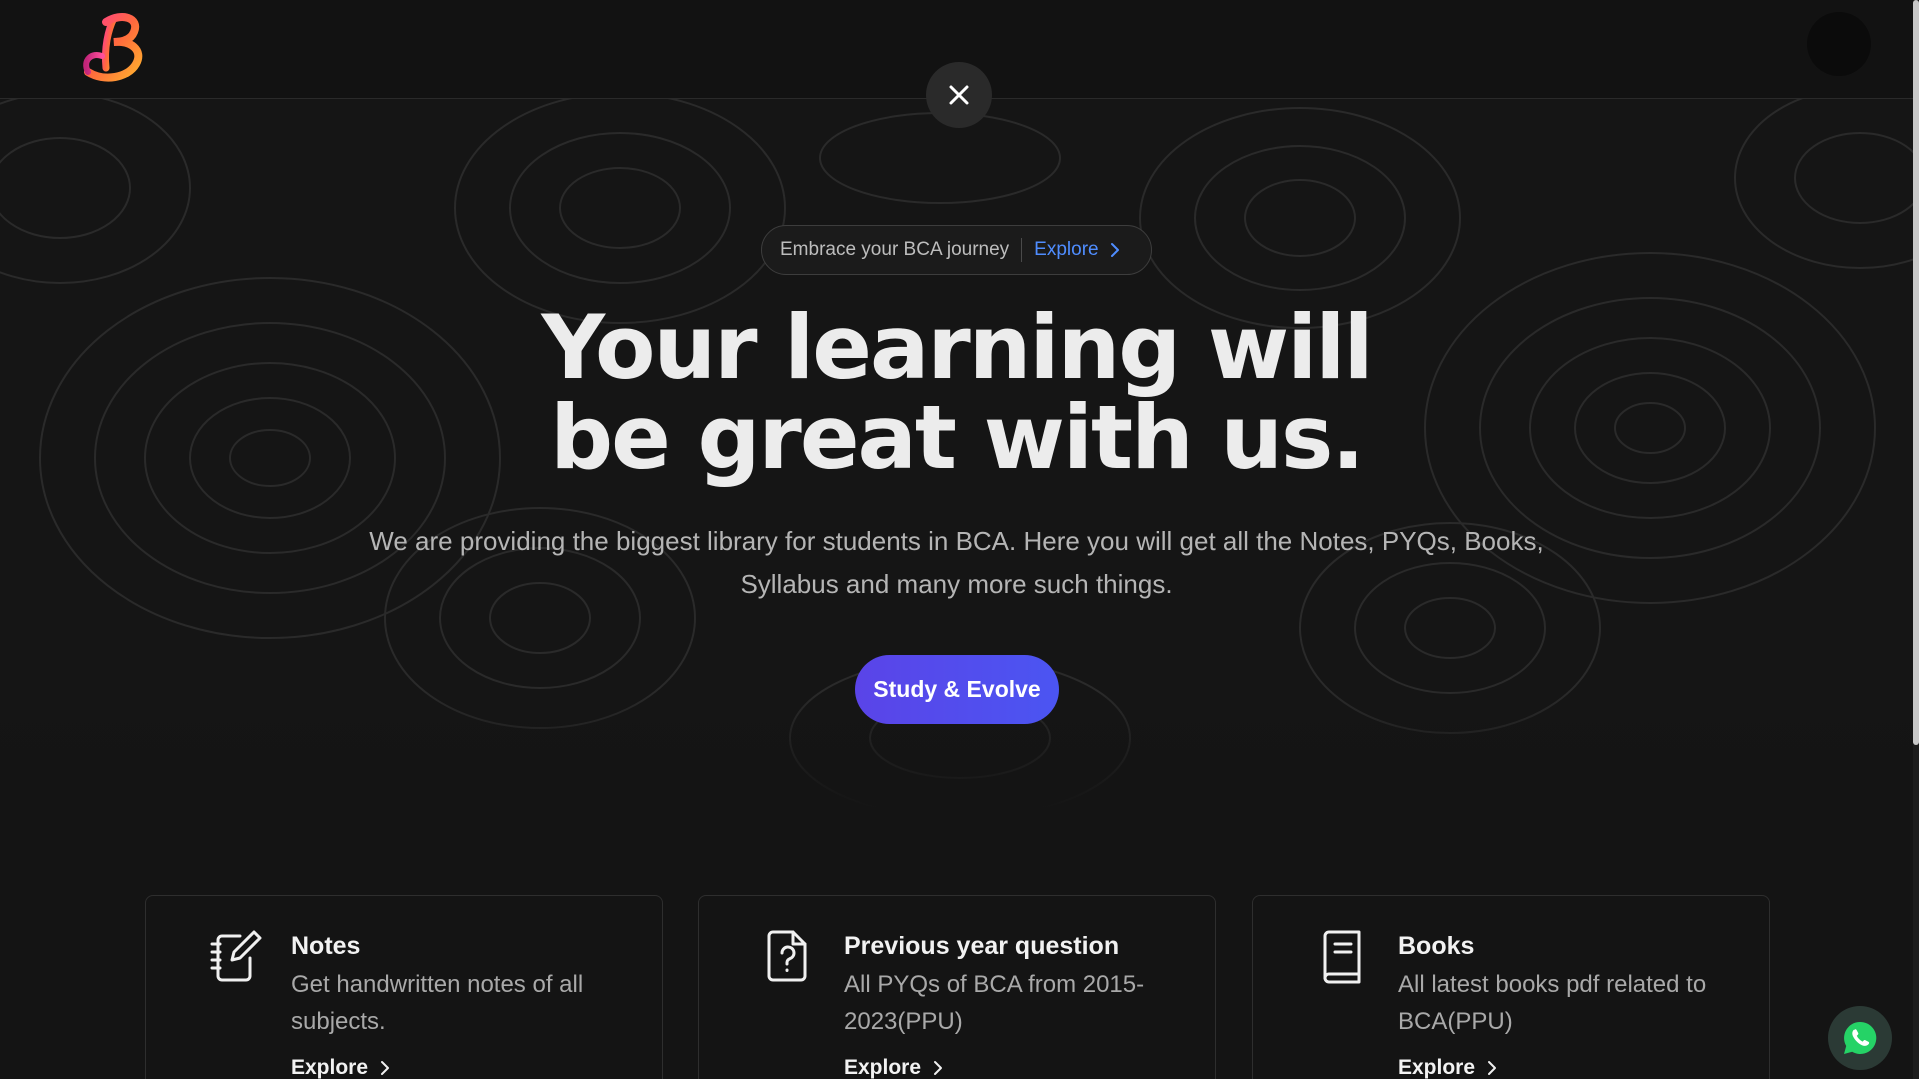 This screenshot has width=1919, height=1079. I want to click on card-title: Books, so click(1436, 946).